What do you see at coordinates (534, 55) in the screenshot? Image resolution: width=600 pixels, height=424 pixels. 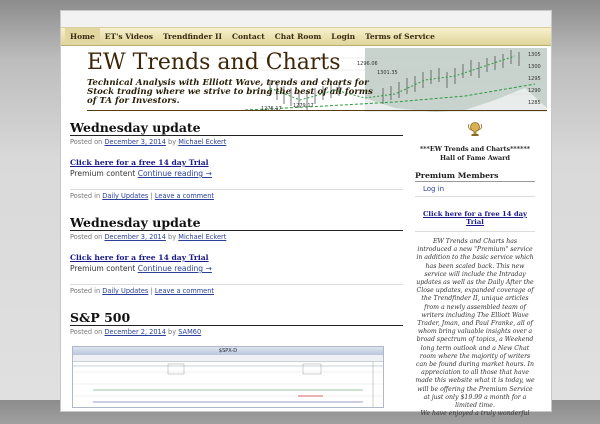 I see `chart-price-label: 1305` at bounding box center [534, 55].